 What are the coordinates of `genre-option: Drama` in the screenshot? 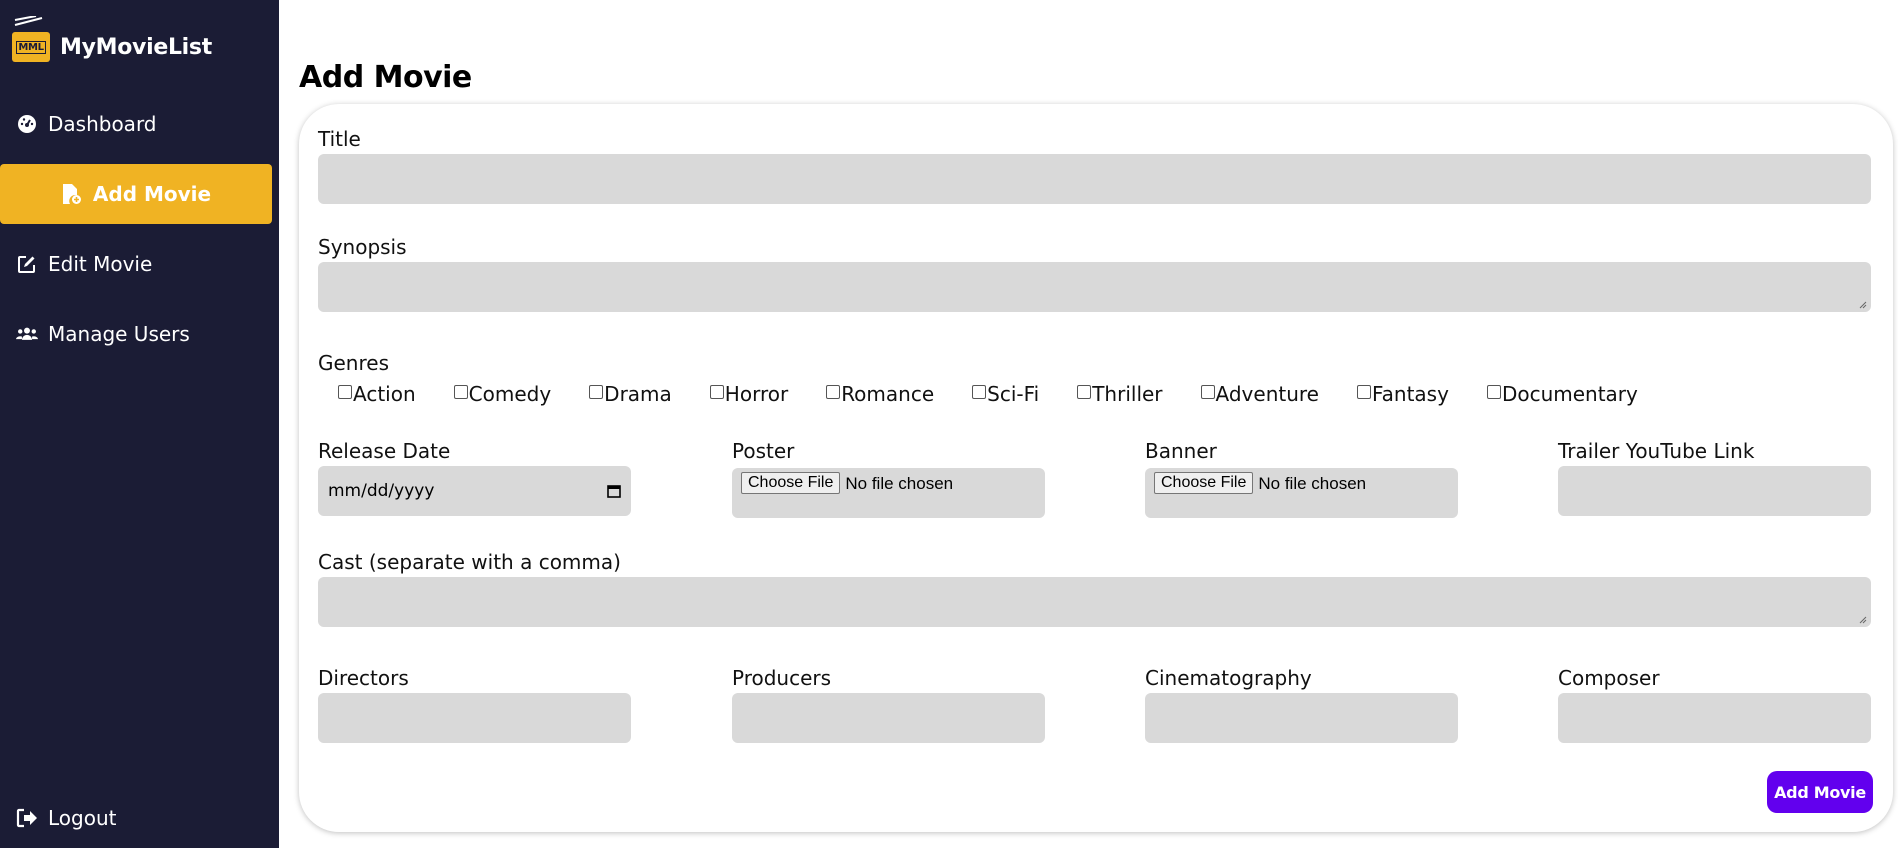 It's located at (630, 394).